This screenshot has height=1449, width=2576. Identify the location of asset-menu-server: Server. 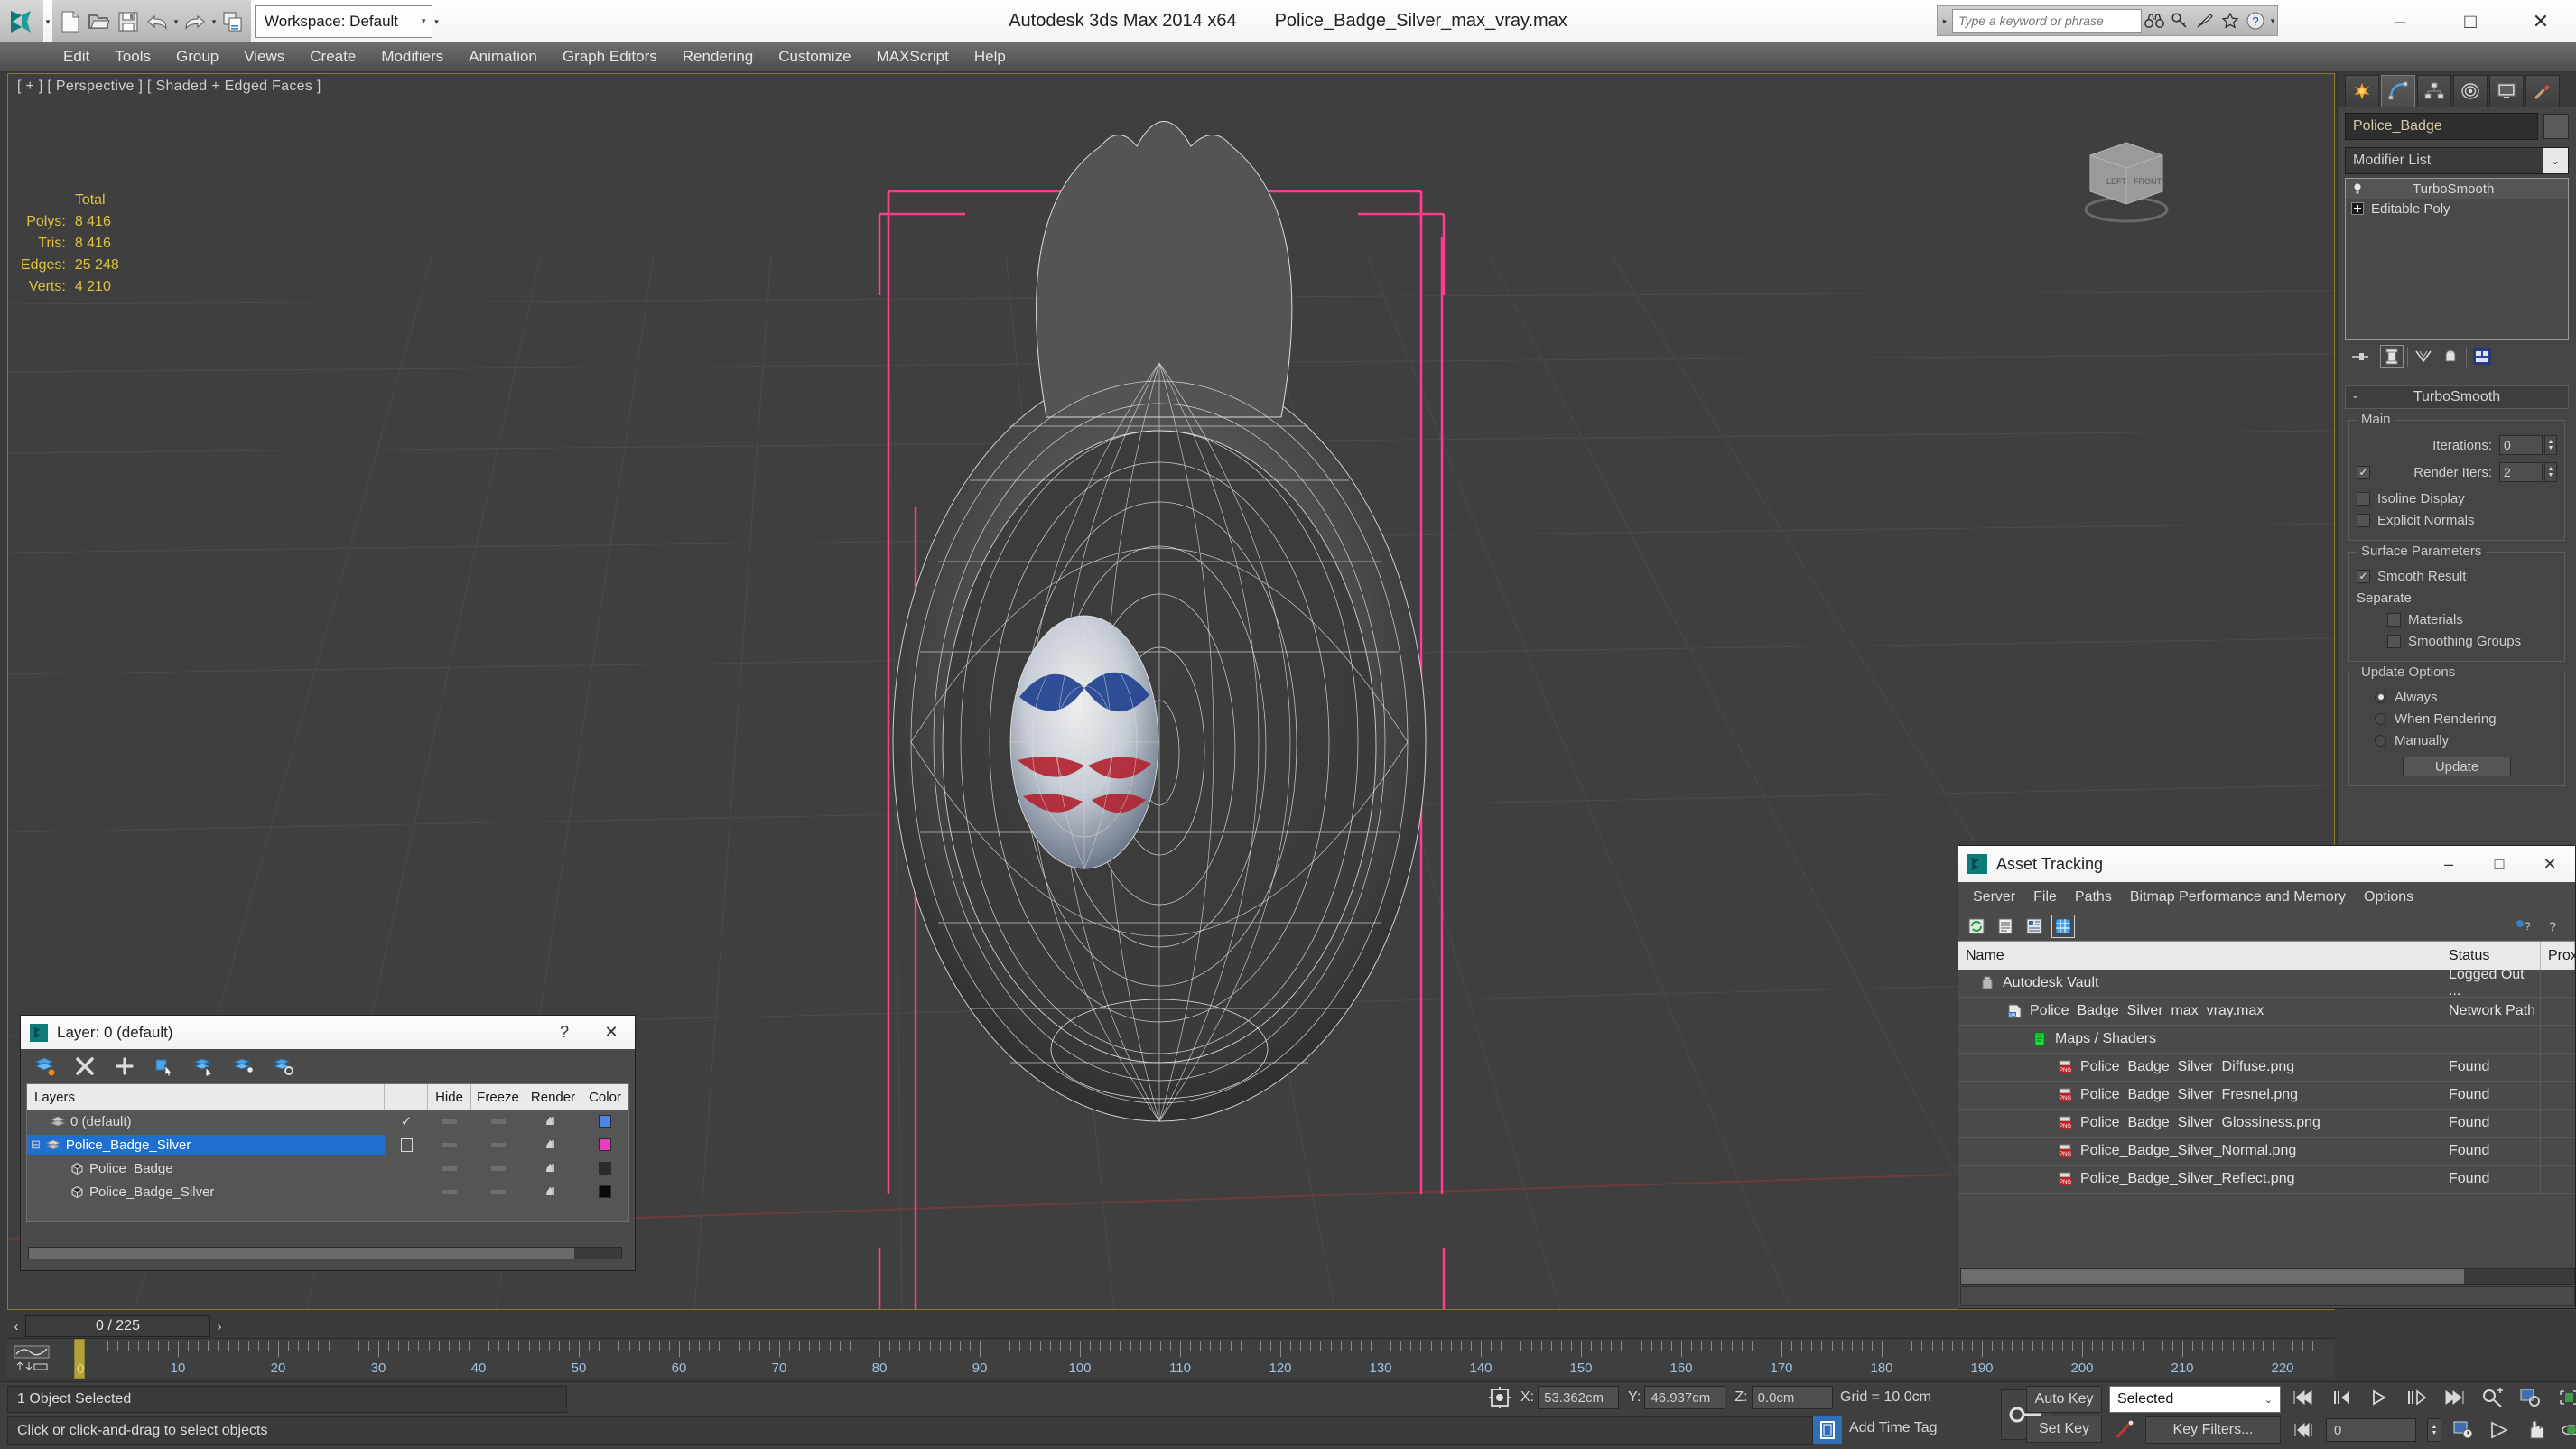
(1994, 897).